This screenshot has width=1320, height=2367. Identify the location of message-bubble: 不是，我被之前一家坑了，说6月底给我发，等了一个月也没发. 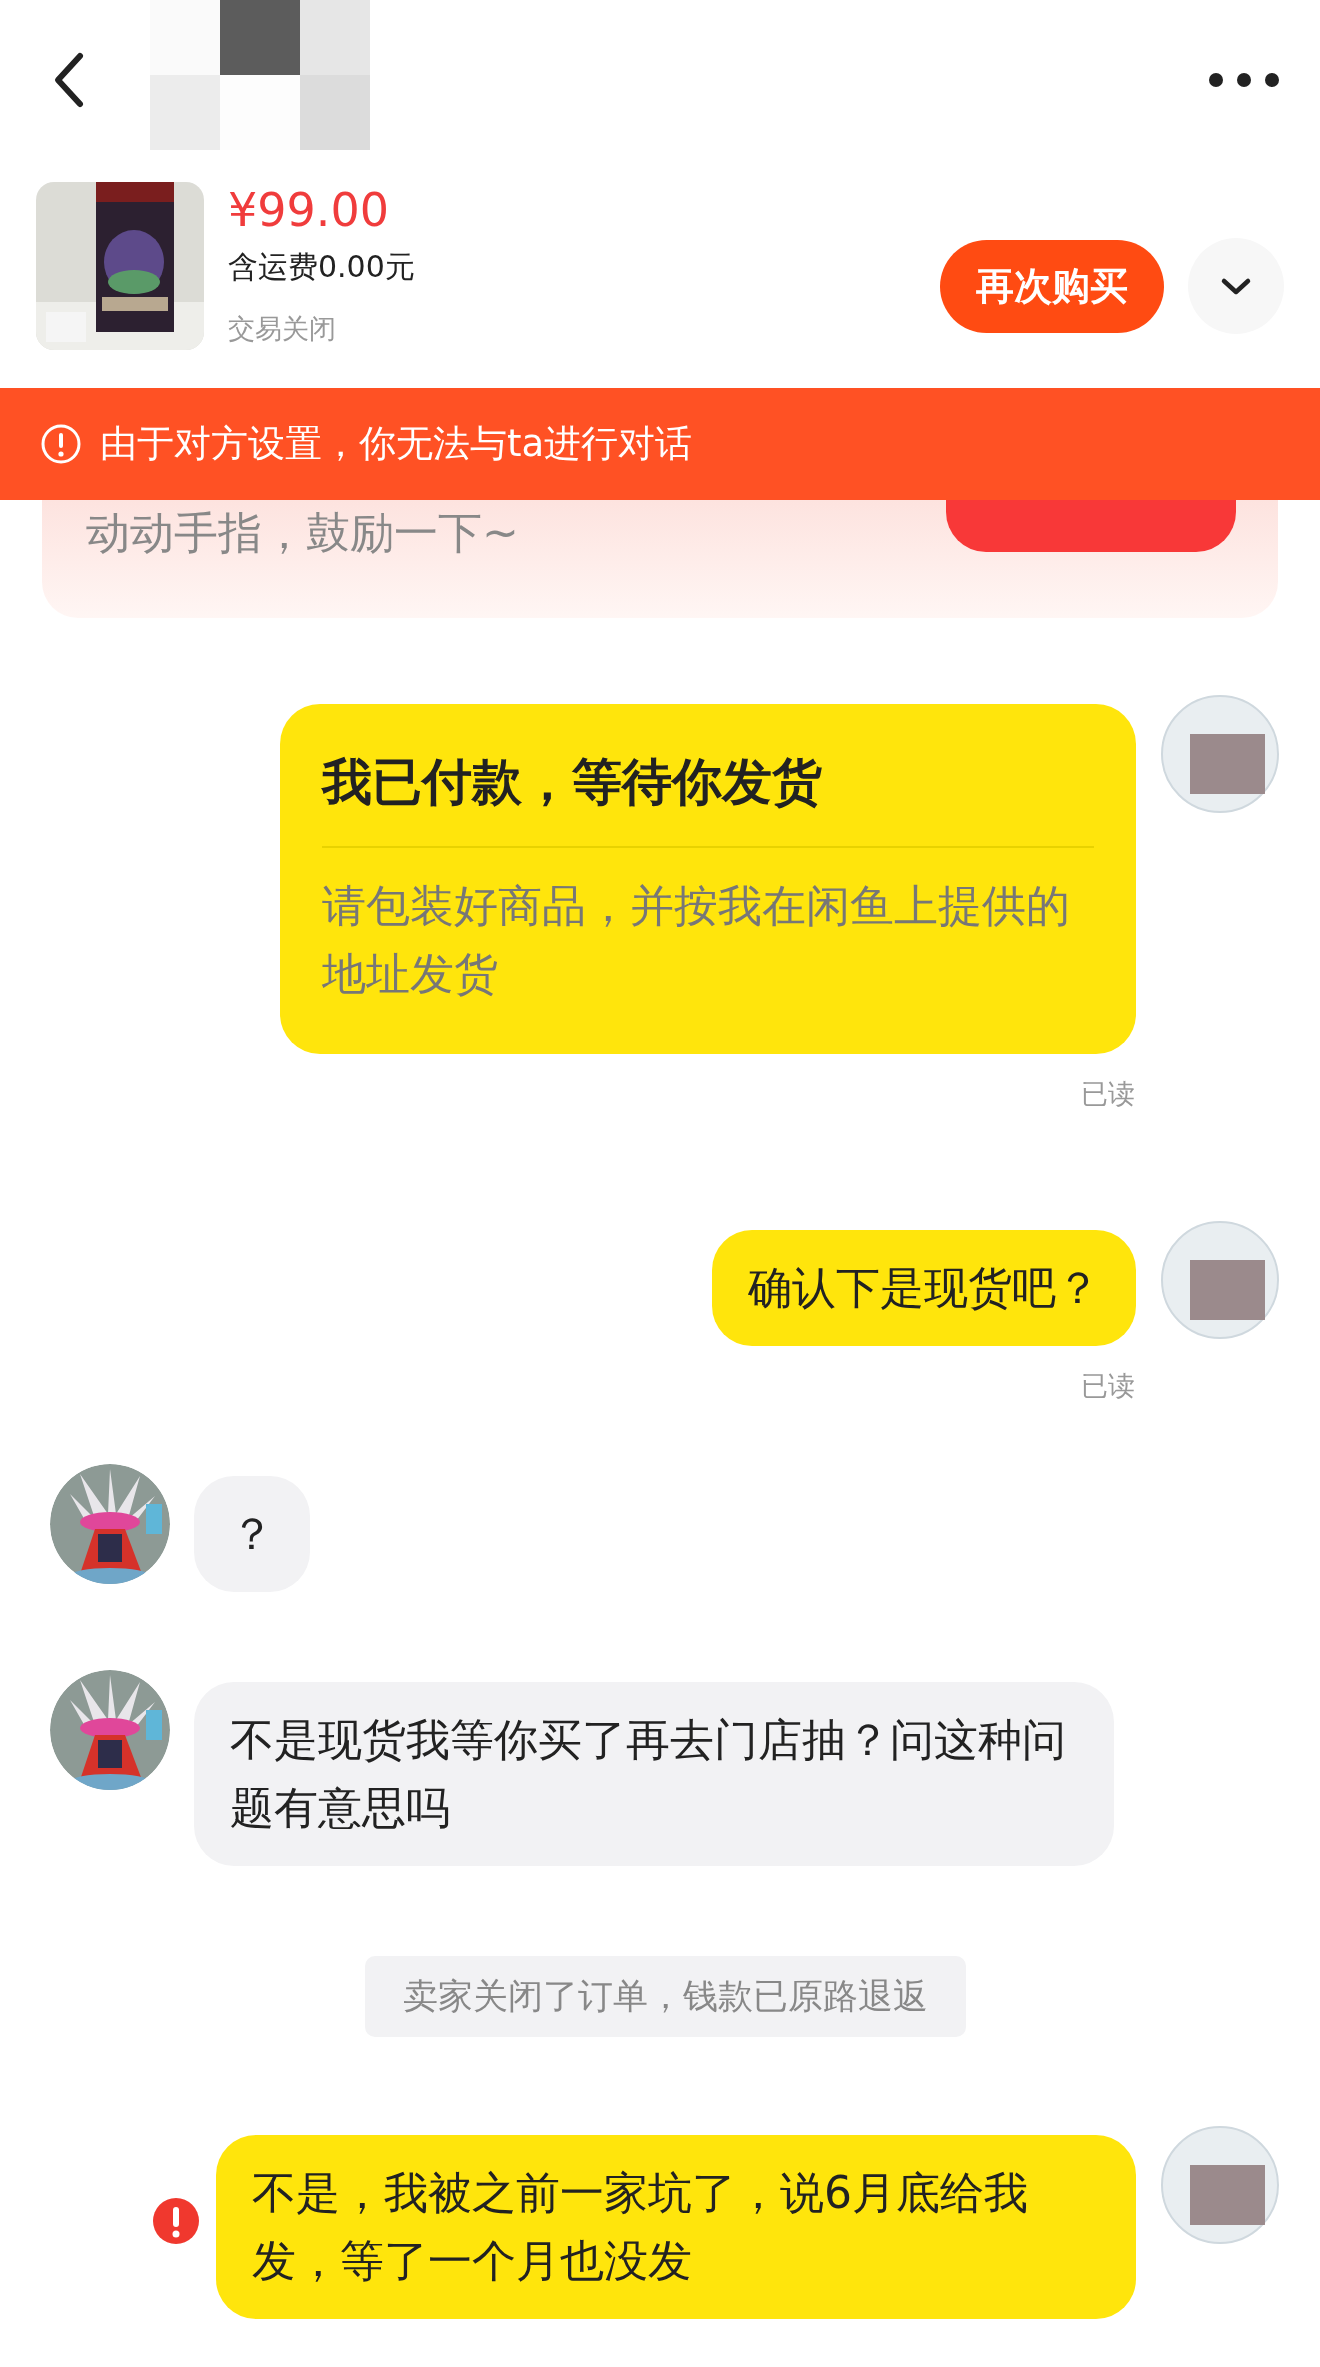
(676, 2226).